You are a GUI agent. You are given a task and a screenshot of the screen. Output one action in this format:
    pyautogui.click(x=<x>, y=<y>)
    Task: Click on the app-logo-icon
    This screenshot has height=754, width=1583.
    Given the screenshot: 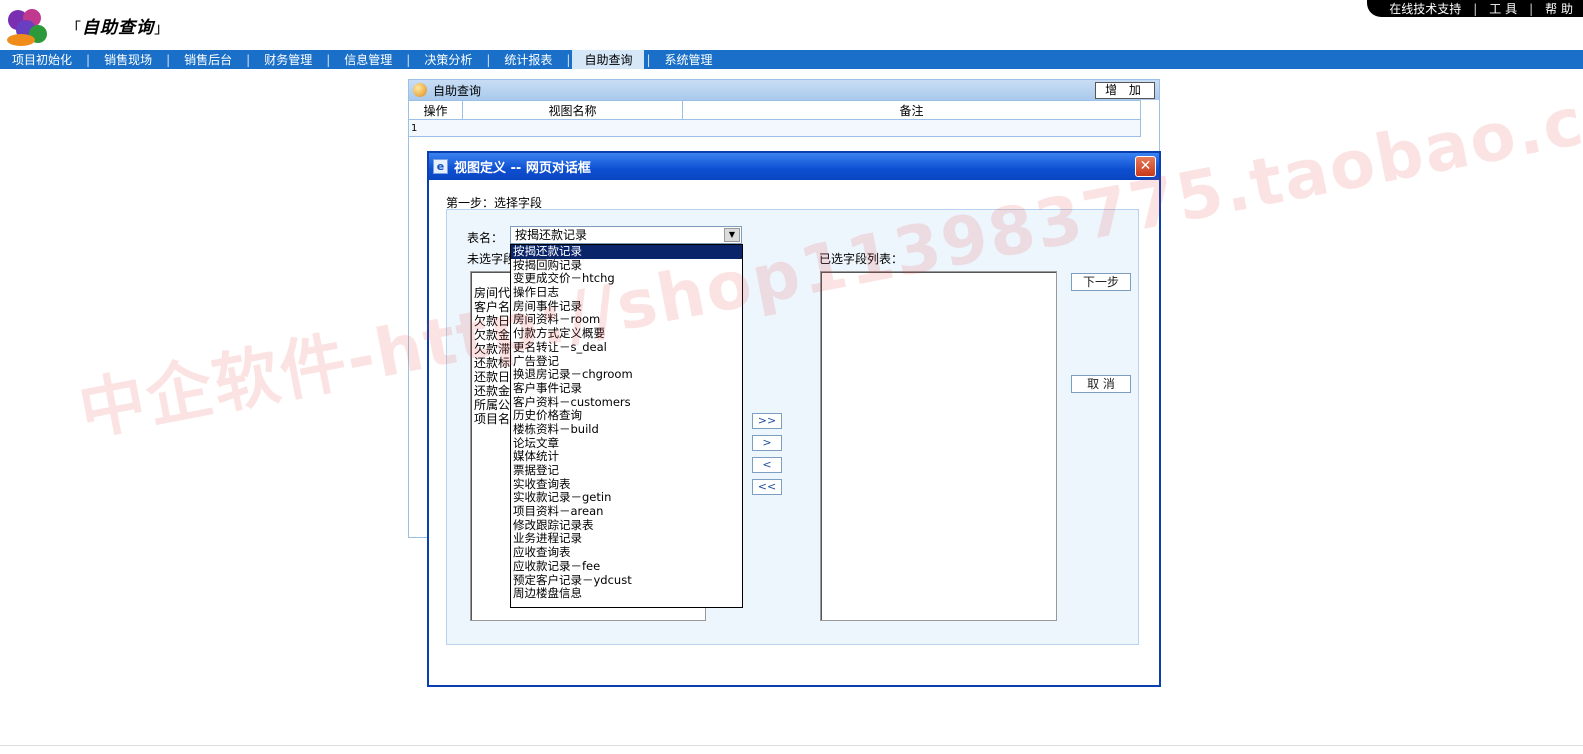 What is the action you would take?
    pyautogui.click(x=27, y=27)
    